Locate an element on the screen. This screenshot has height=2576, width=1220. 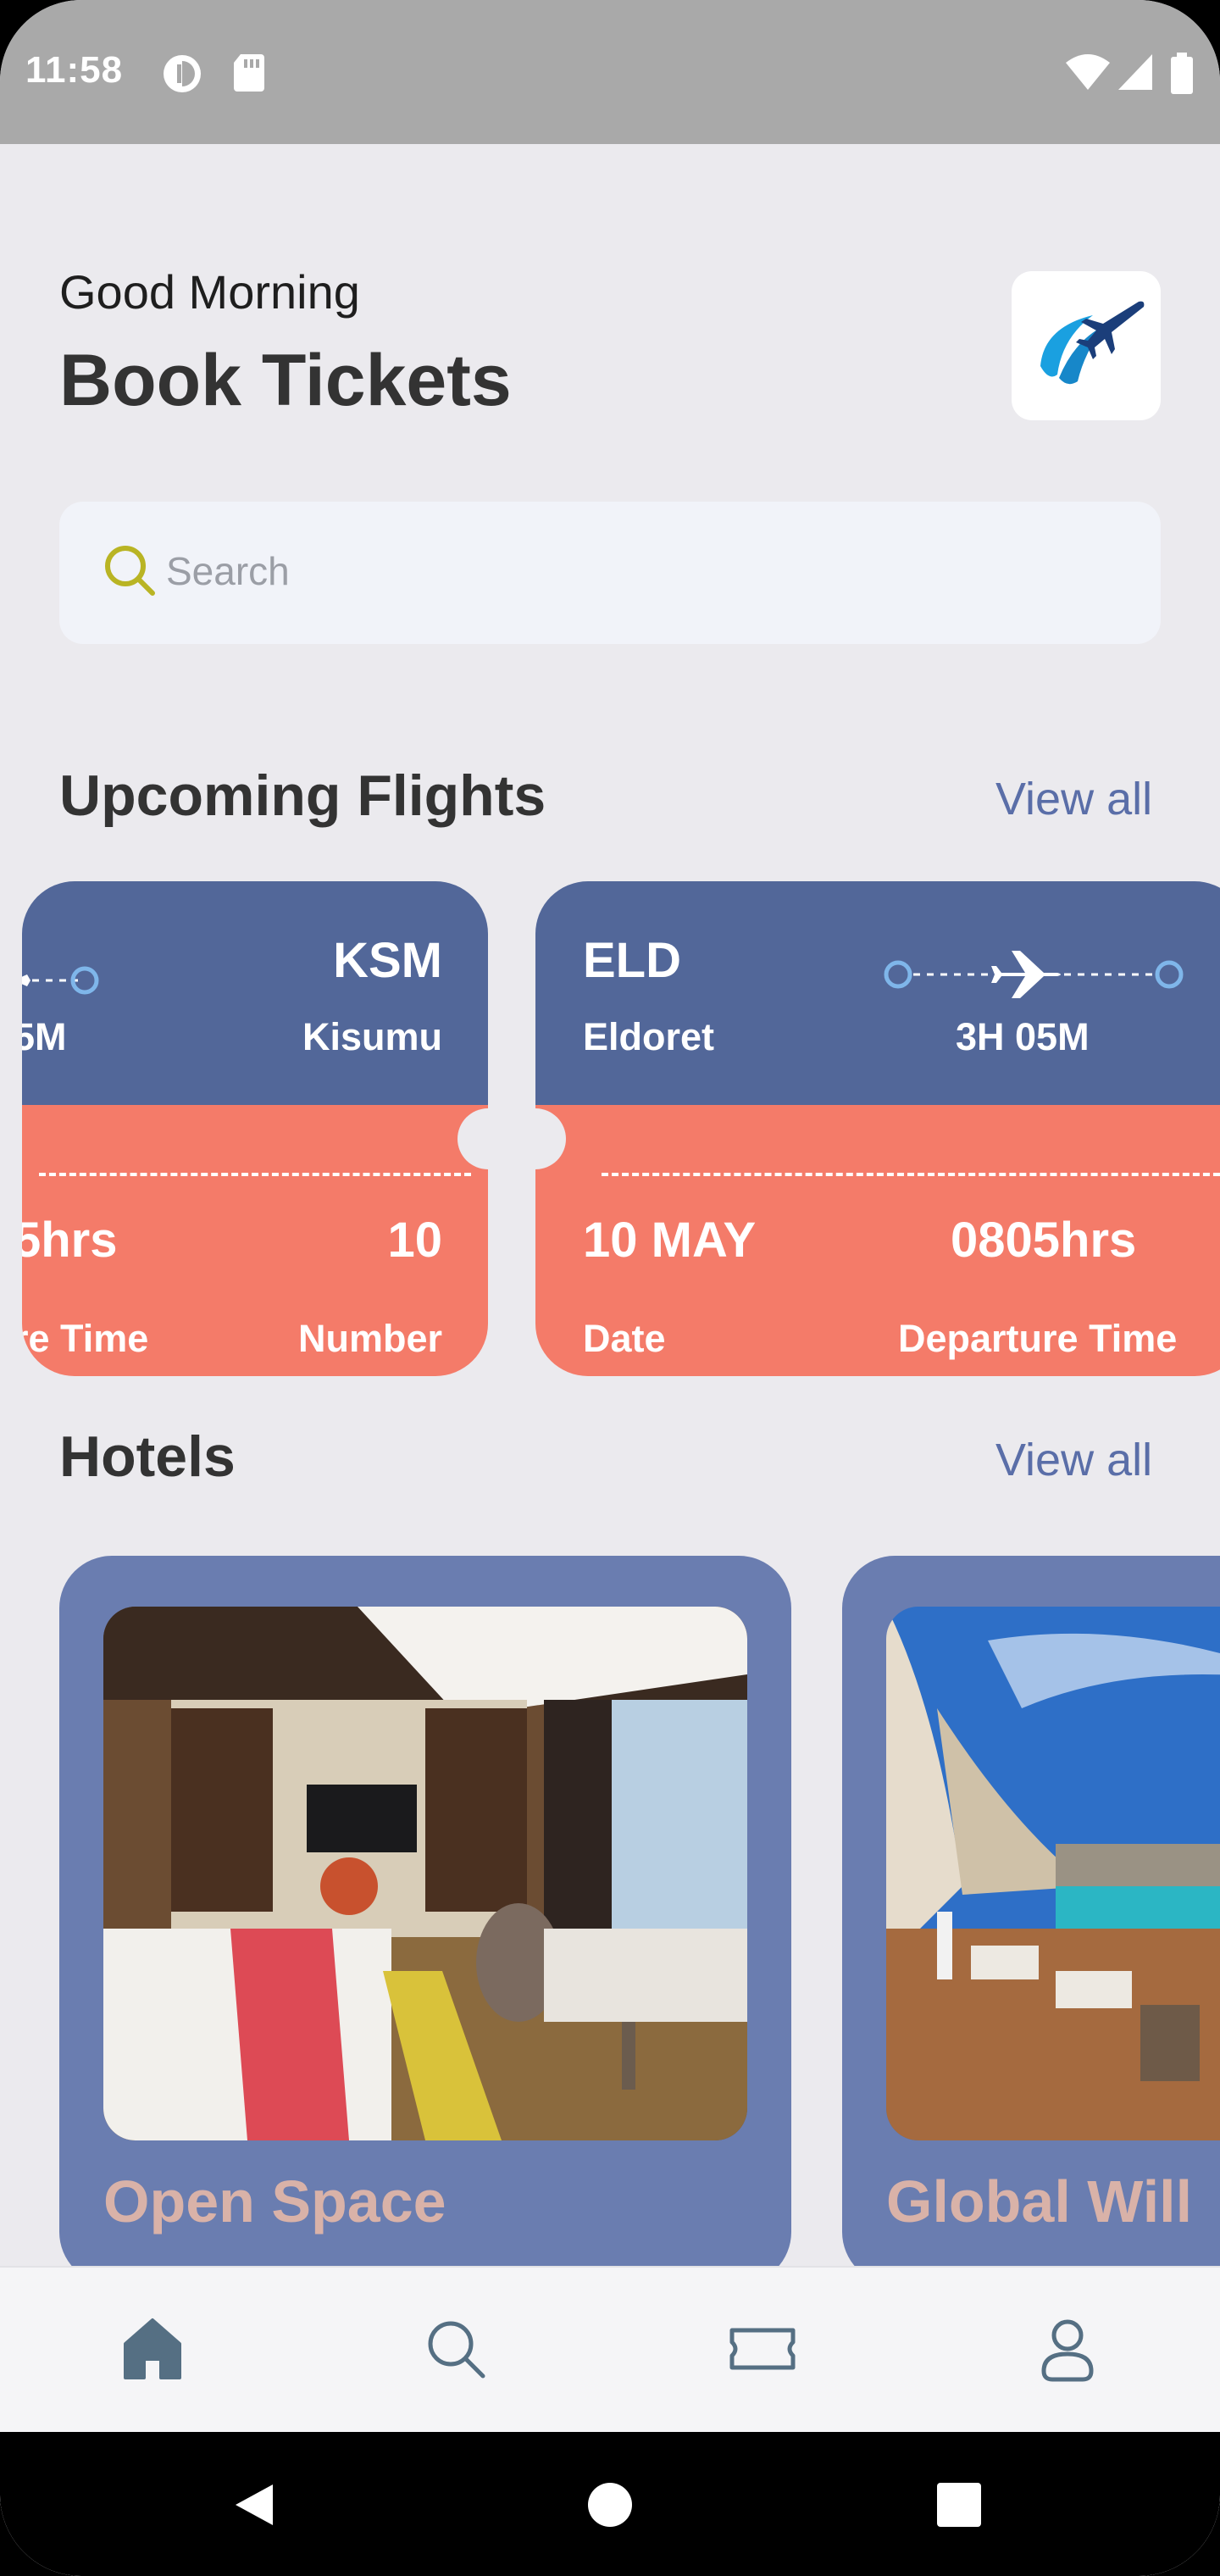
flight-date-label: Date is located at coordinates (624, 1338).